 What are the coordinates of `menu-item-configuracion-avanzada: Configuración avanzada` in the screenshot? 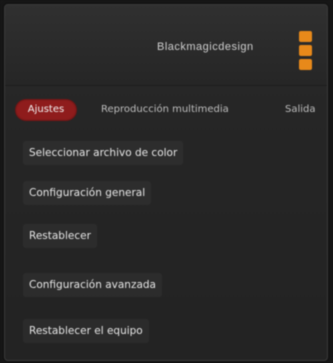 It's located at (92, 285).